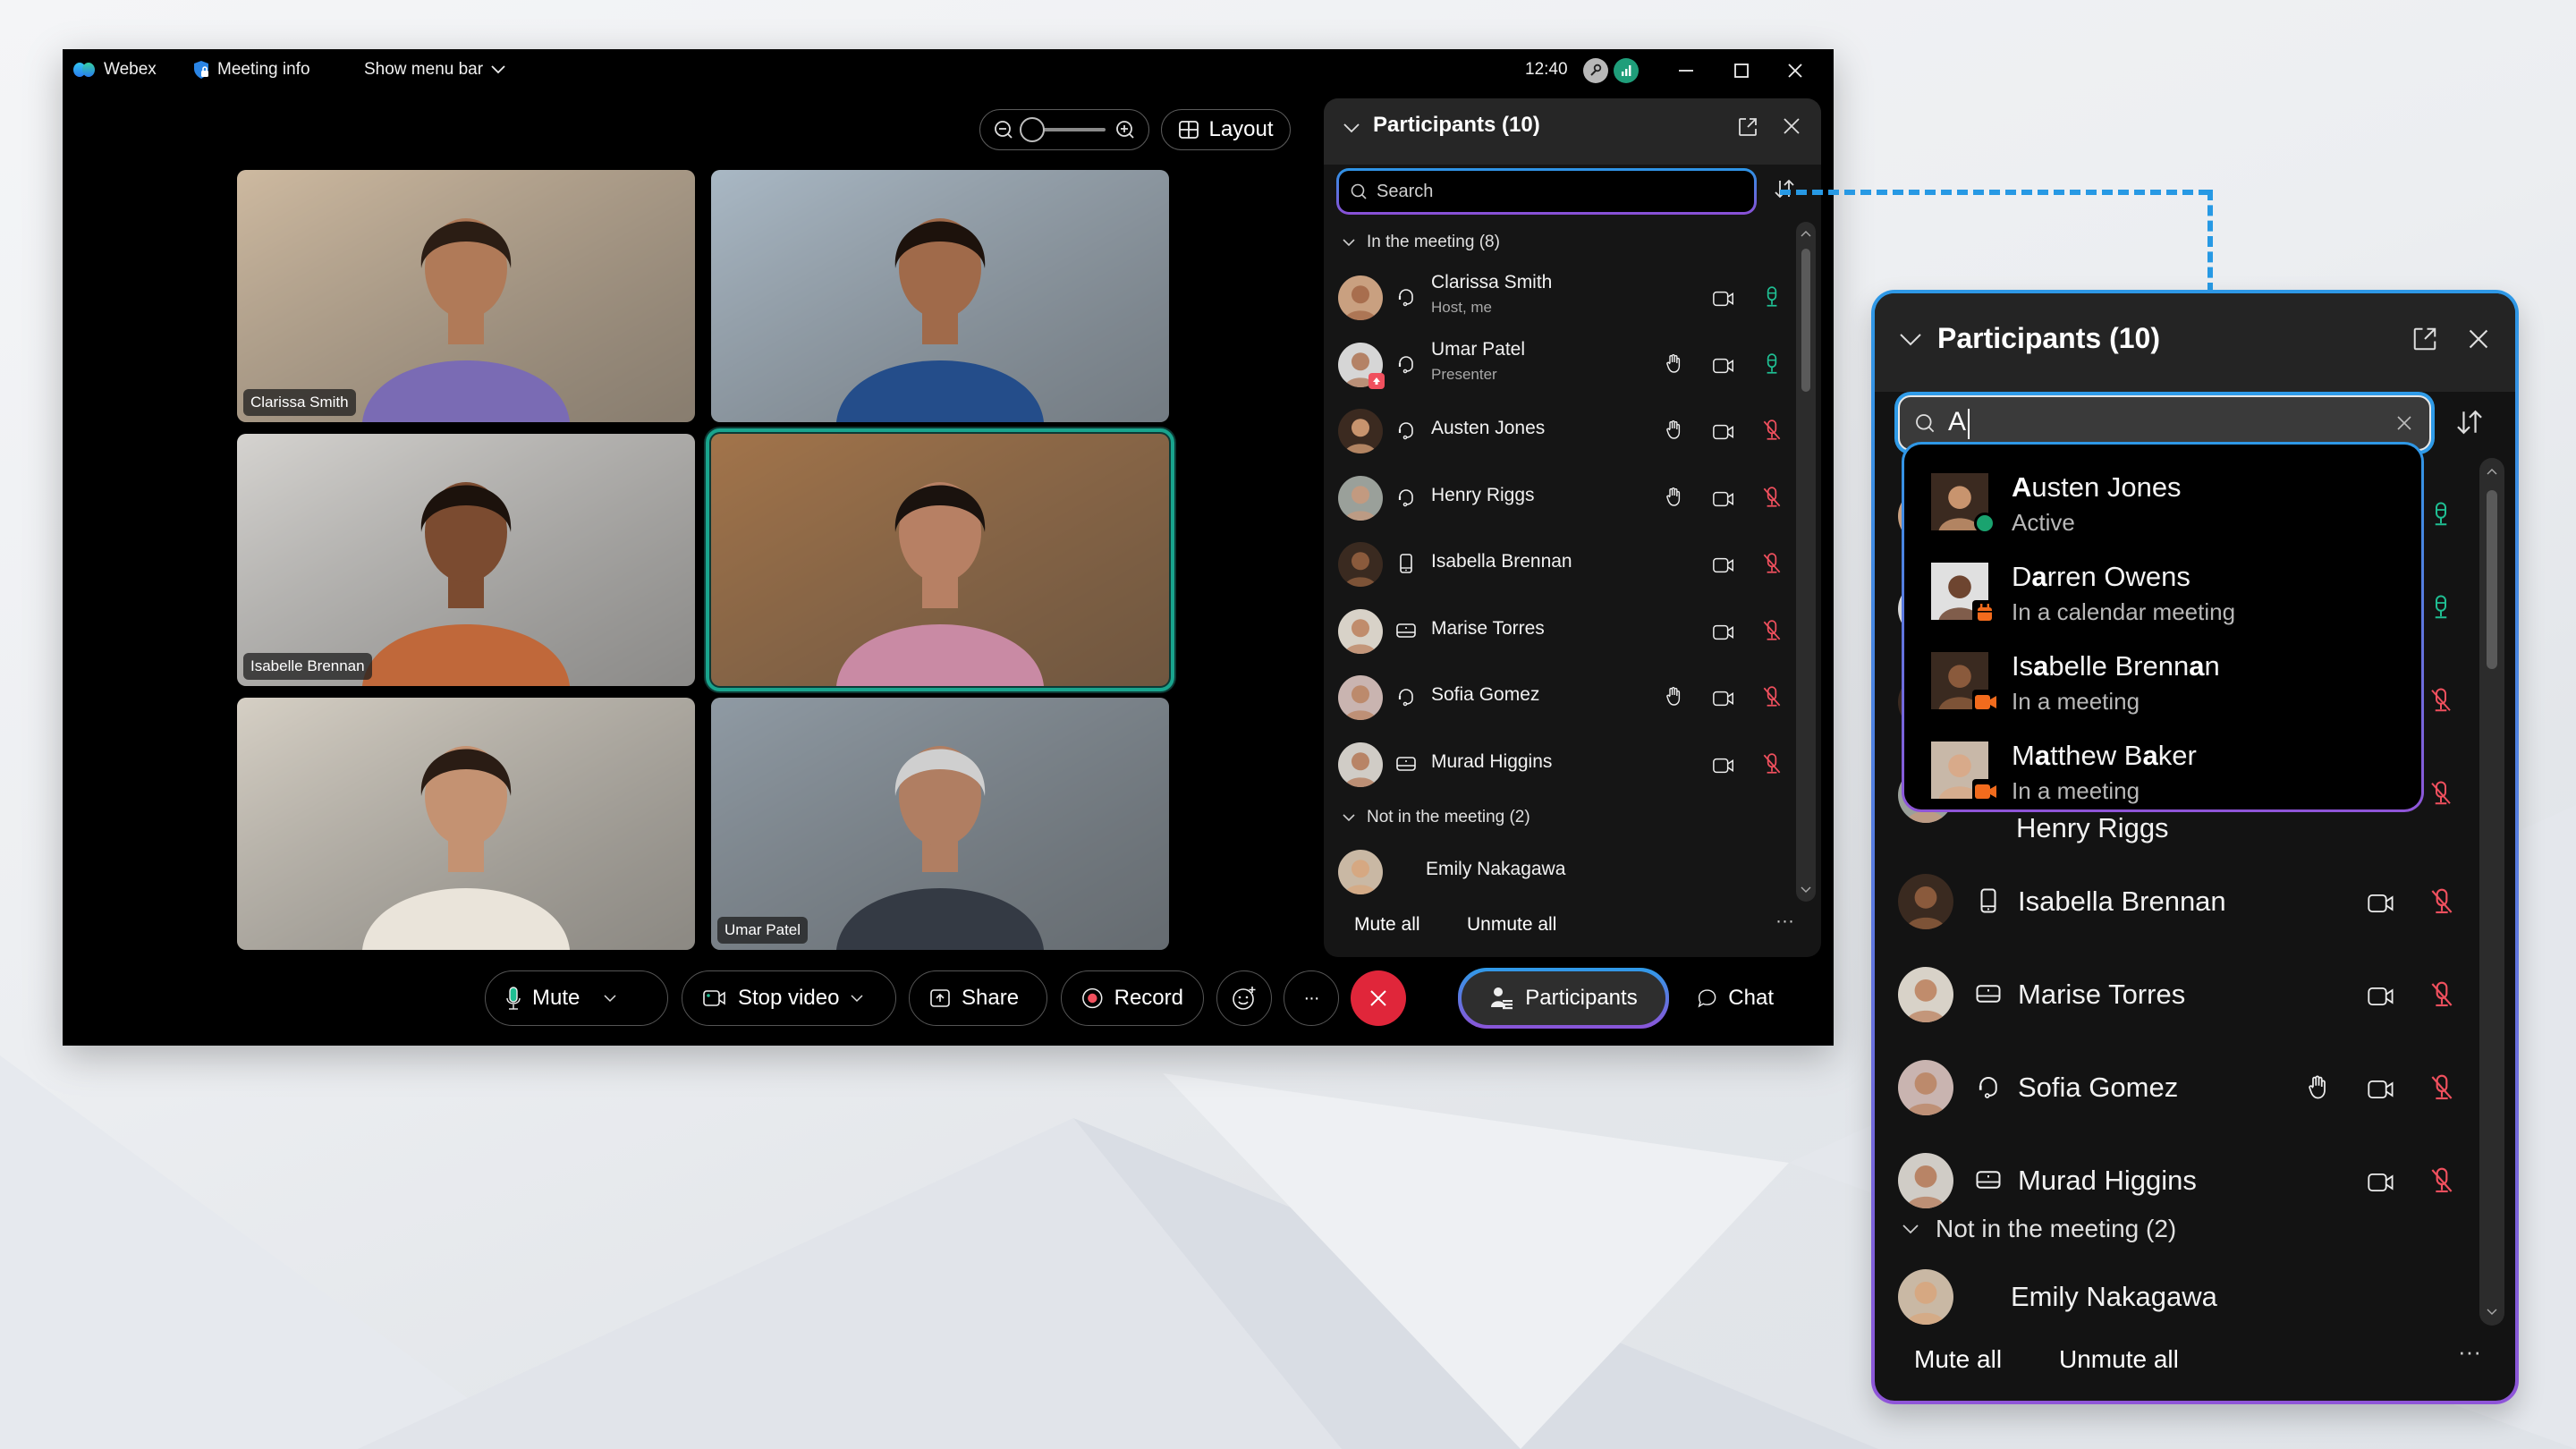 This screenshot has width=2576, height=1449. Describe the element at coordinates (1003, 129) in the screenshot. I see `zoom-out-icon` at that location.